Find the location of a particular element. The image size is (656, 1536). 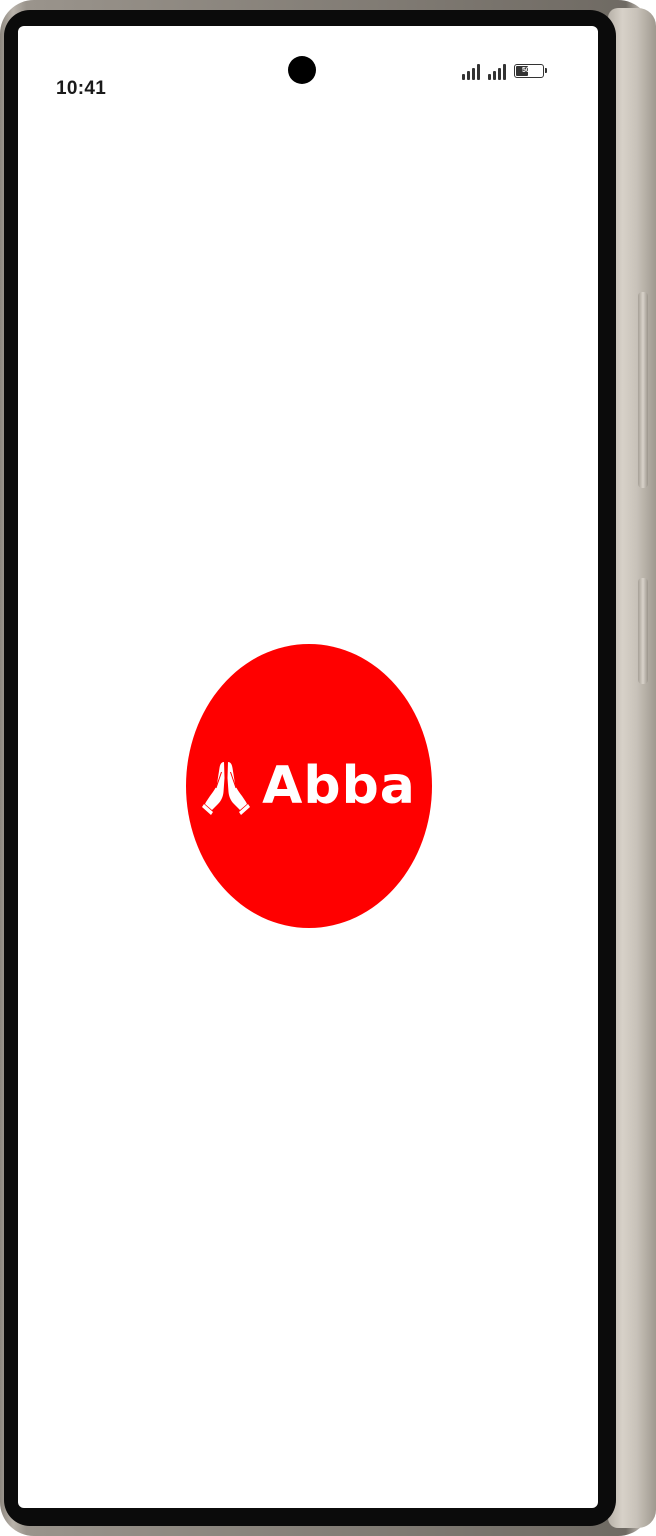

battery-nub is located at coordinates (546, 70).